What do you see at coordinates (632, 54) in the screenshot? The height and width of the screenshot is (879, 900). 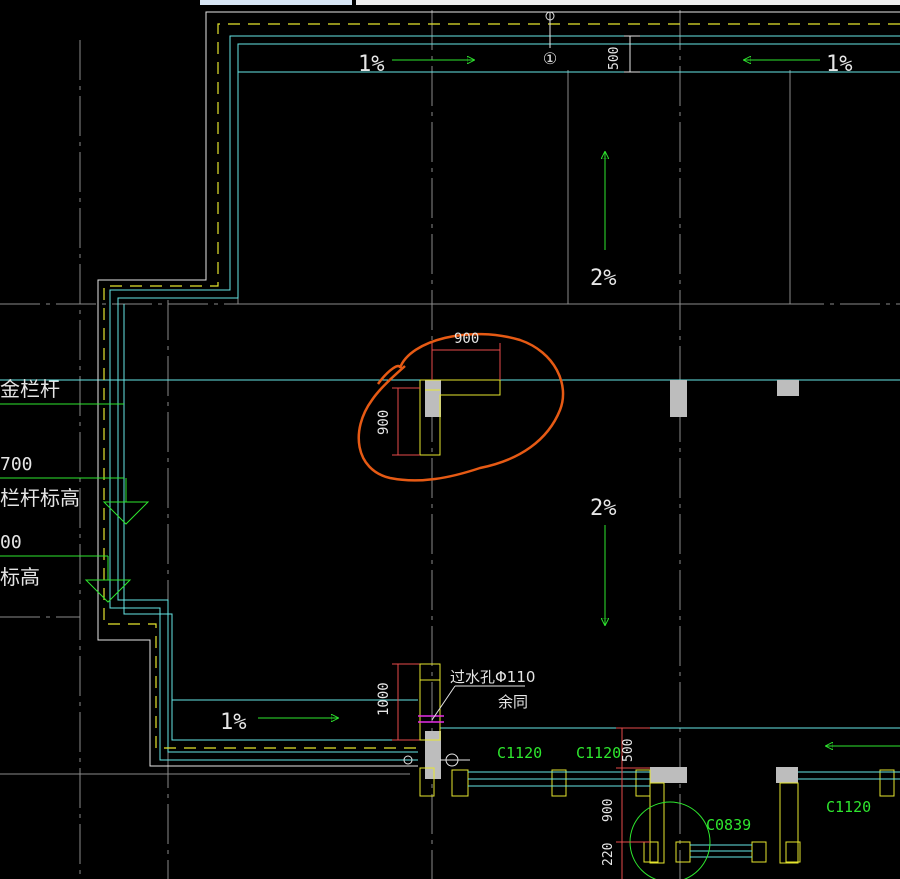 I see `top-500-dimension` at bounding box center [632, 54].